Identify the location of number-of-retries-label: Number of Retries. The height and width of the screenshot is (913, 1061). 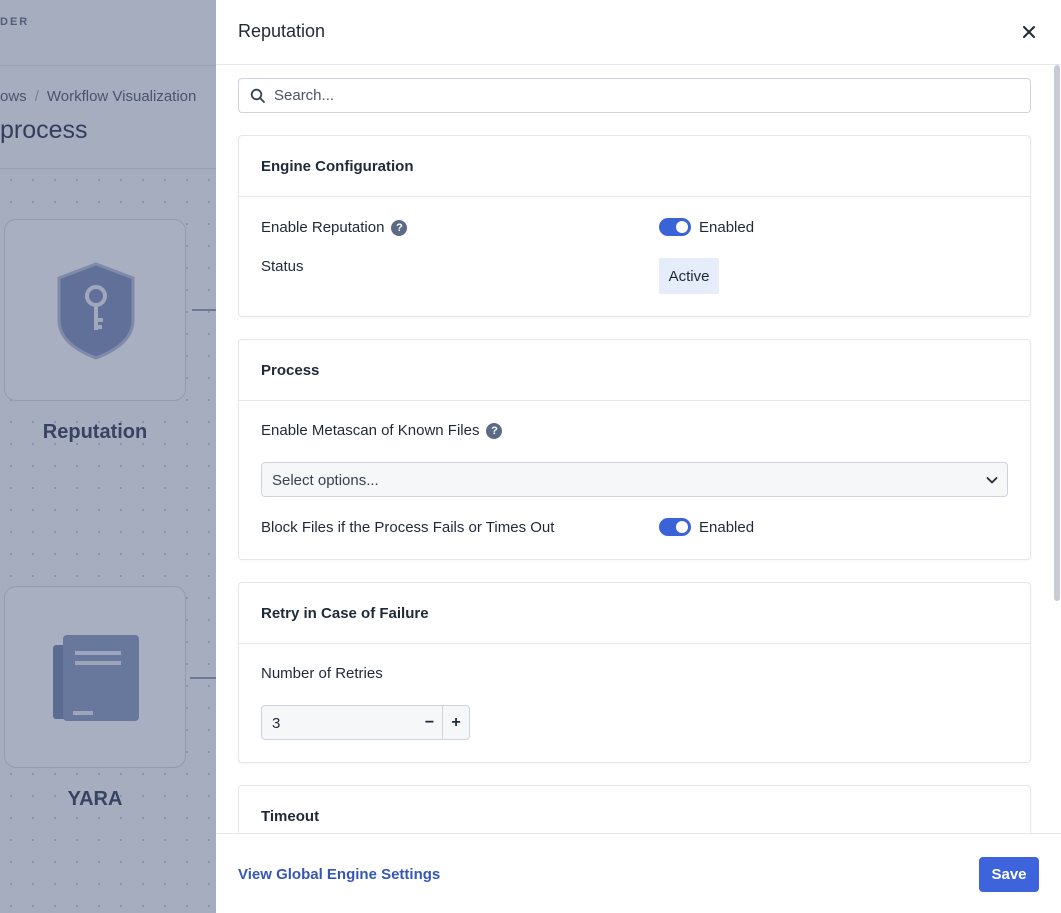
(322, 673).